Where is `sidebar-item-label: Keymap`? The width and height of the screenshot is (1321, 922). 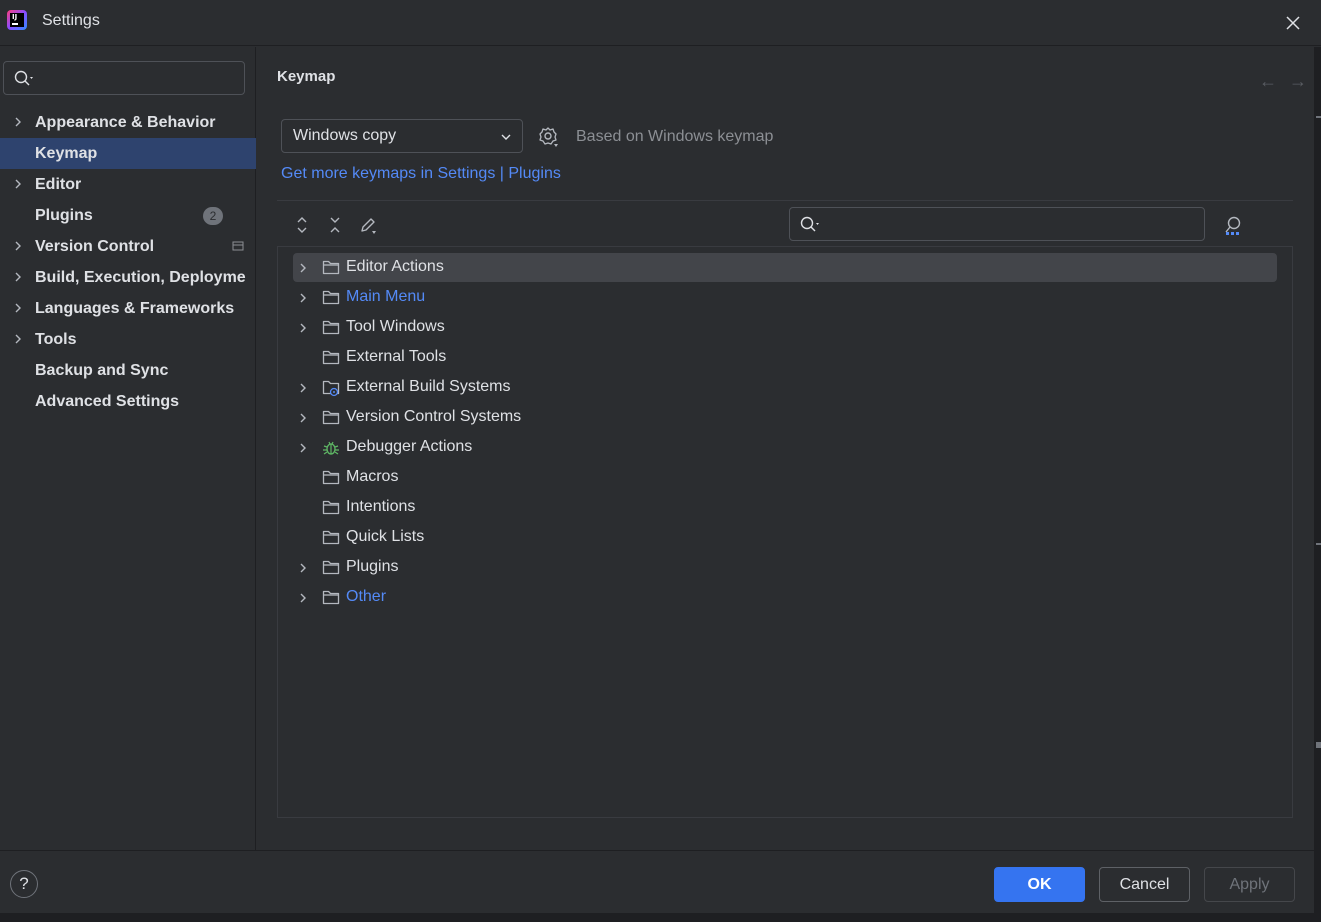
sidebar-item-label: Keymap is located at coordinates (66, 153).